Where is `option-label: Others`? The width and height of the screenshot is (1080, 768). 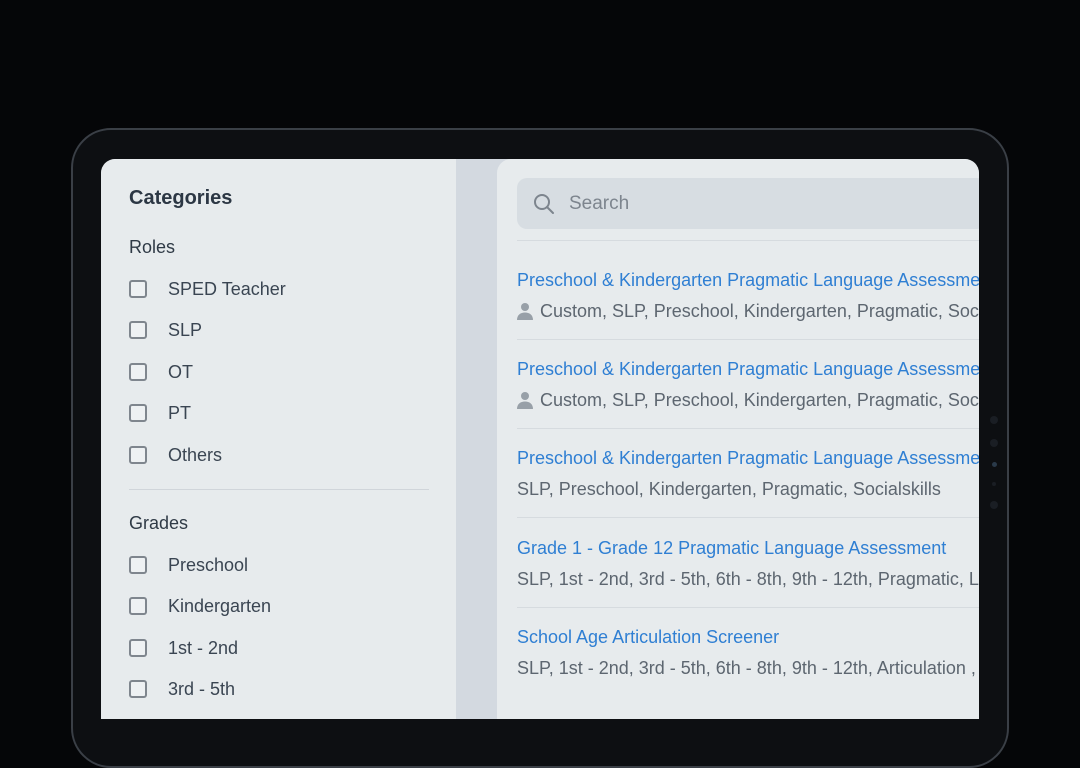
option-label: Others is located at coordinates (195, 454).